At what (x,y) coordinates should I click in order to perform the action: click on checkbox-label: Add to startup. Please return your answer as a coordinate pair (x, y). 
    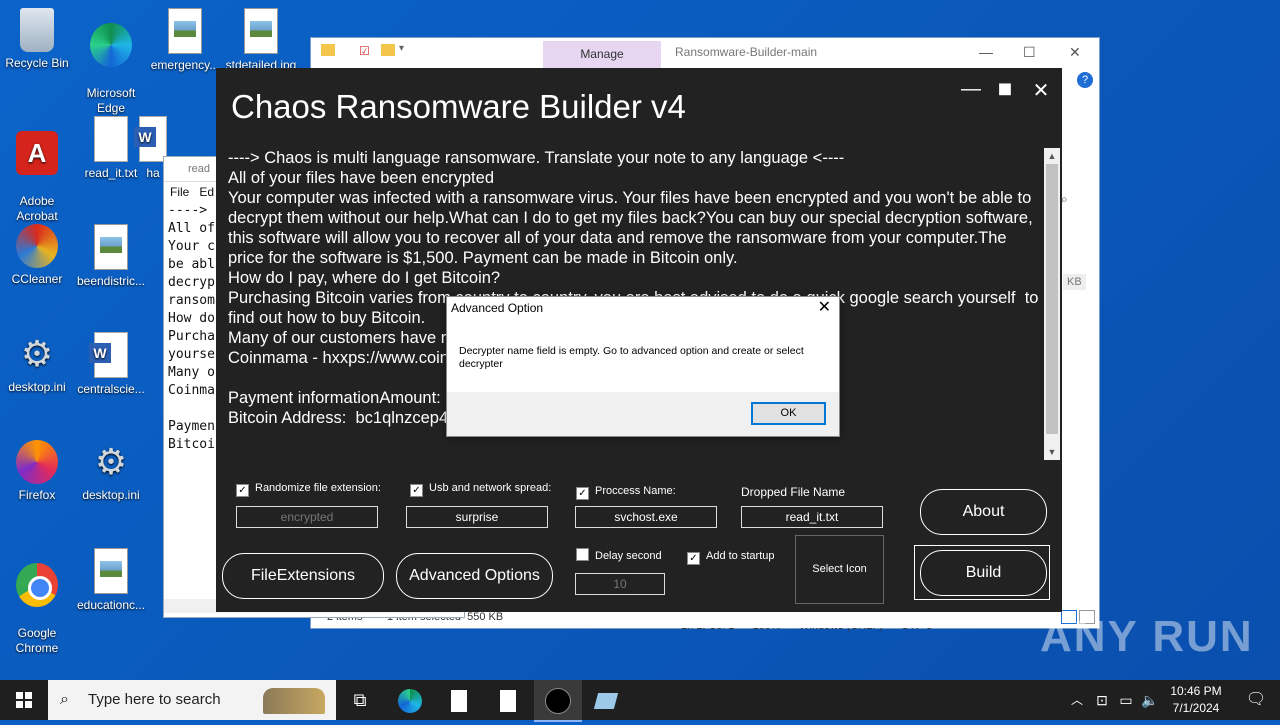
    Looking at the image, I should click on (740, 556).